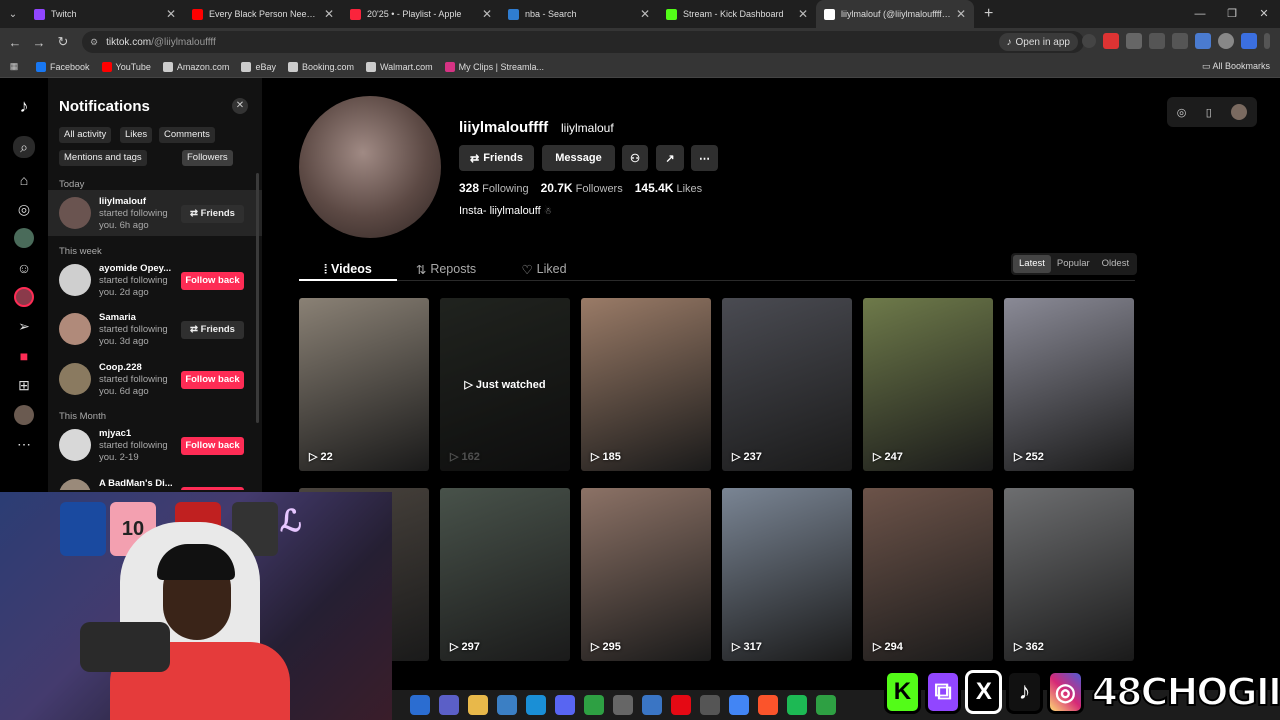 The image size is (1280, 720). Describe the element at coordinates (1200, 14) in the screenshot. I see `minimize-button: —` at that location.